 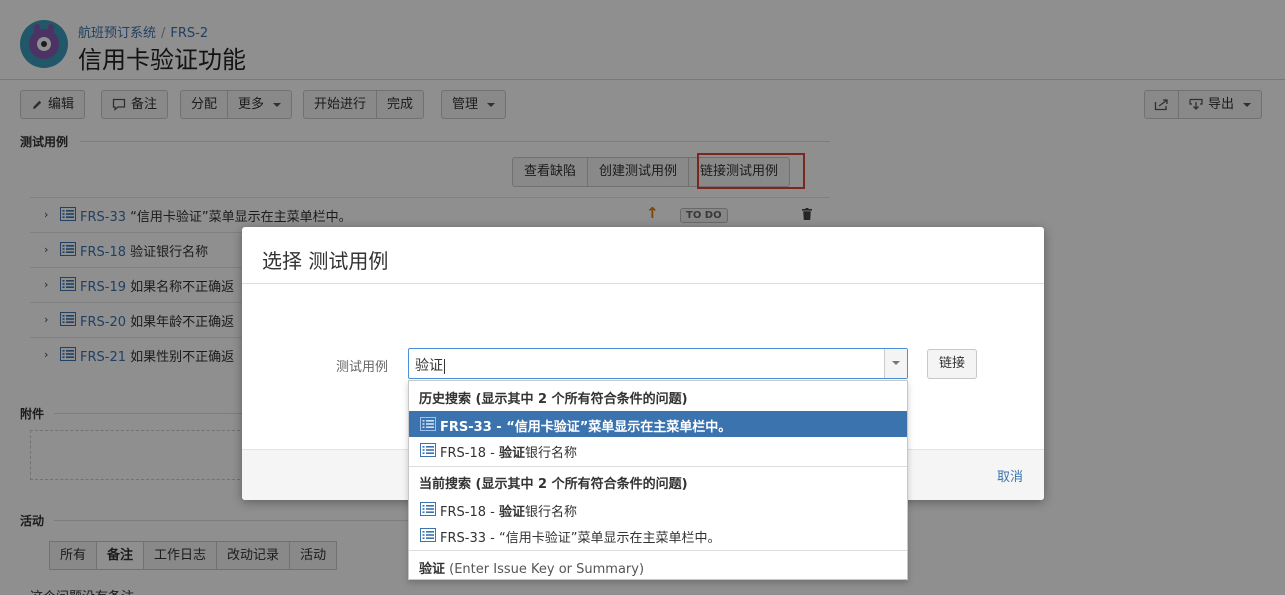 I want to click on text-cursor, so click(x=444, y=366).